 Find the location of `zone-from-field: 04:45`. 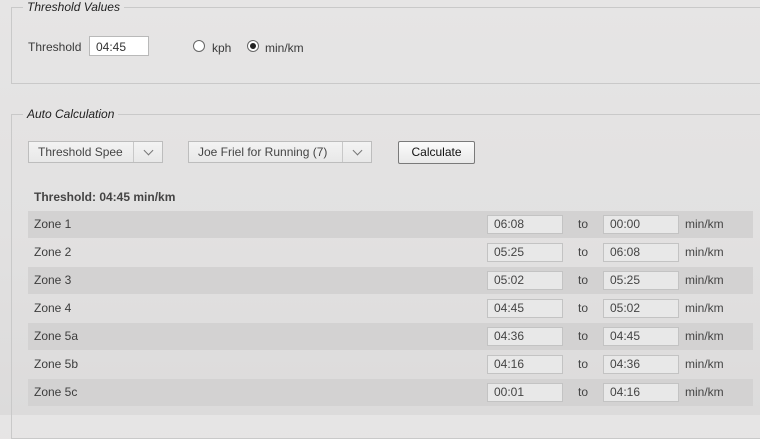

zone-from-field: 04:45 is located at coordinates (525, 308).